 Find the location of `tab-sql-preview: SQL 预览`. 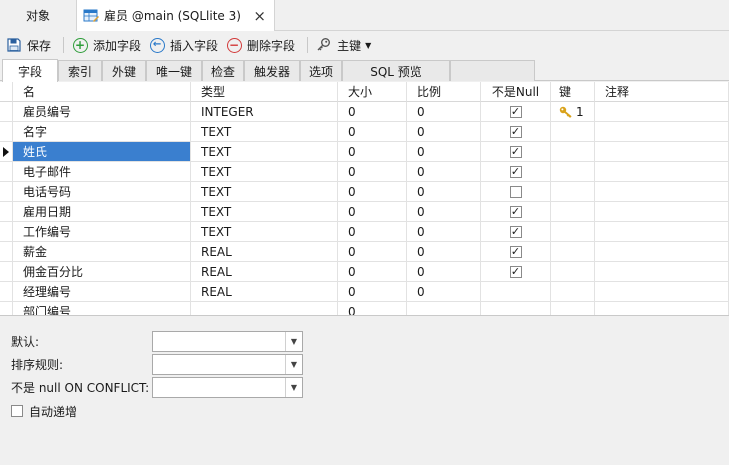

tab-sql-preview: SQL 预览 is located at coordinates (396, 70).